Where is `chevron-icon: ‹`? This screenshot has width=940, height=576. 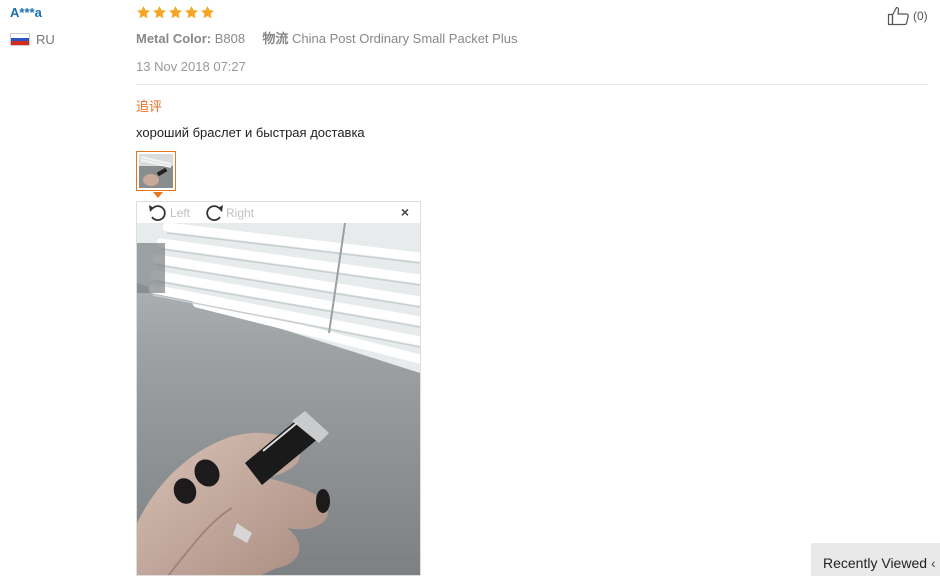 chevron-icon: ‹ is located at coordinates (933, 563).